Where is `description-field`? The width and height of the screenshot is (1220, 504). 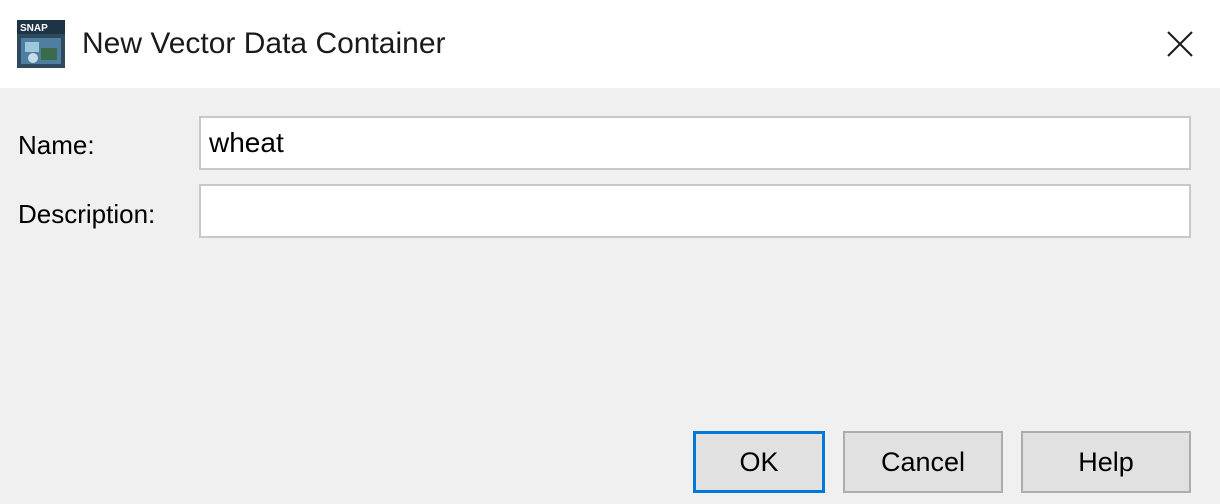
description-field is located at coordinates (695, 211).